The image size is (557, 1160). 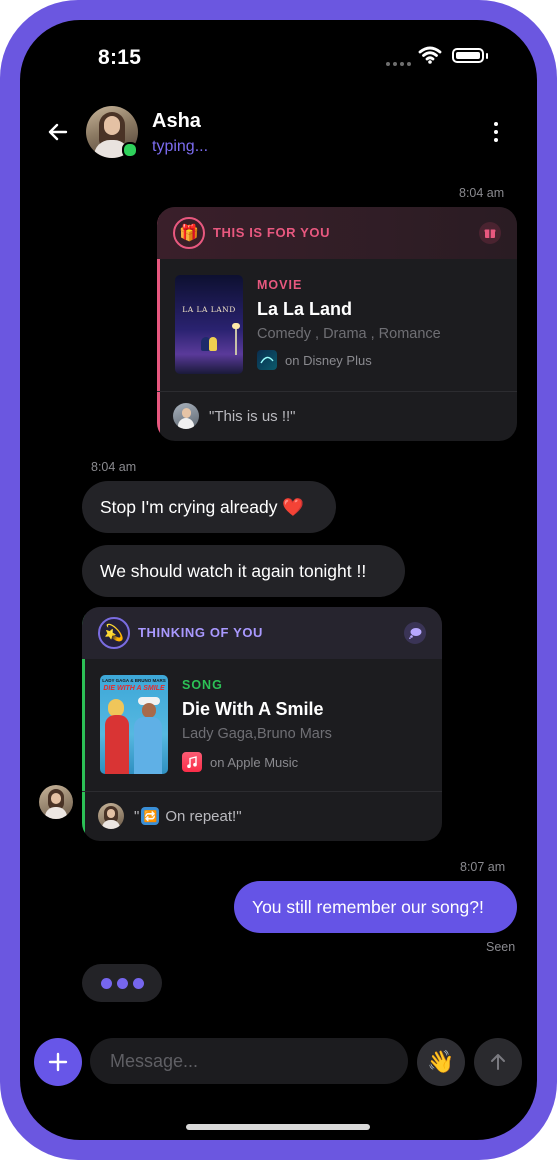 I want to click on outgoing-message-bubble: You still remember our song?!, so click(x=375, y=907).